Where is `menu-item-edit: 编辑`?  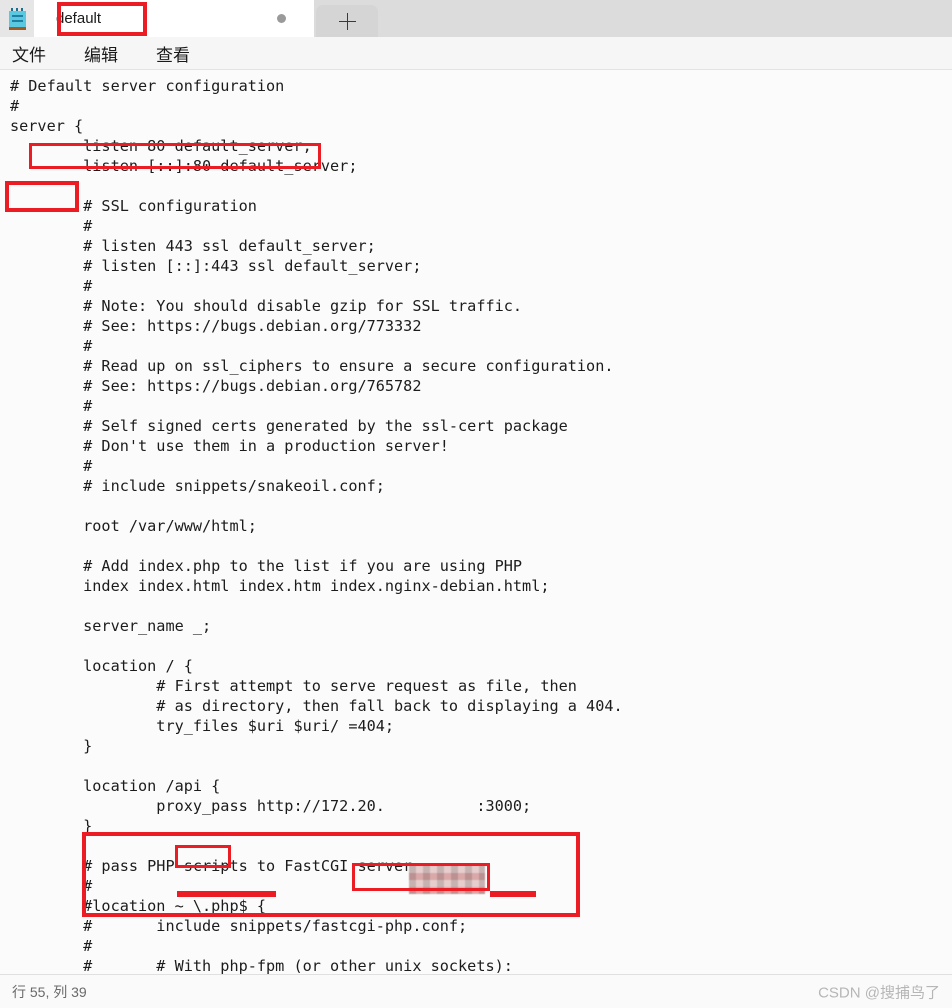 menu-item-edit: 编辑 is located at coordinates (101, 53).